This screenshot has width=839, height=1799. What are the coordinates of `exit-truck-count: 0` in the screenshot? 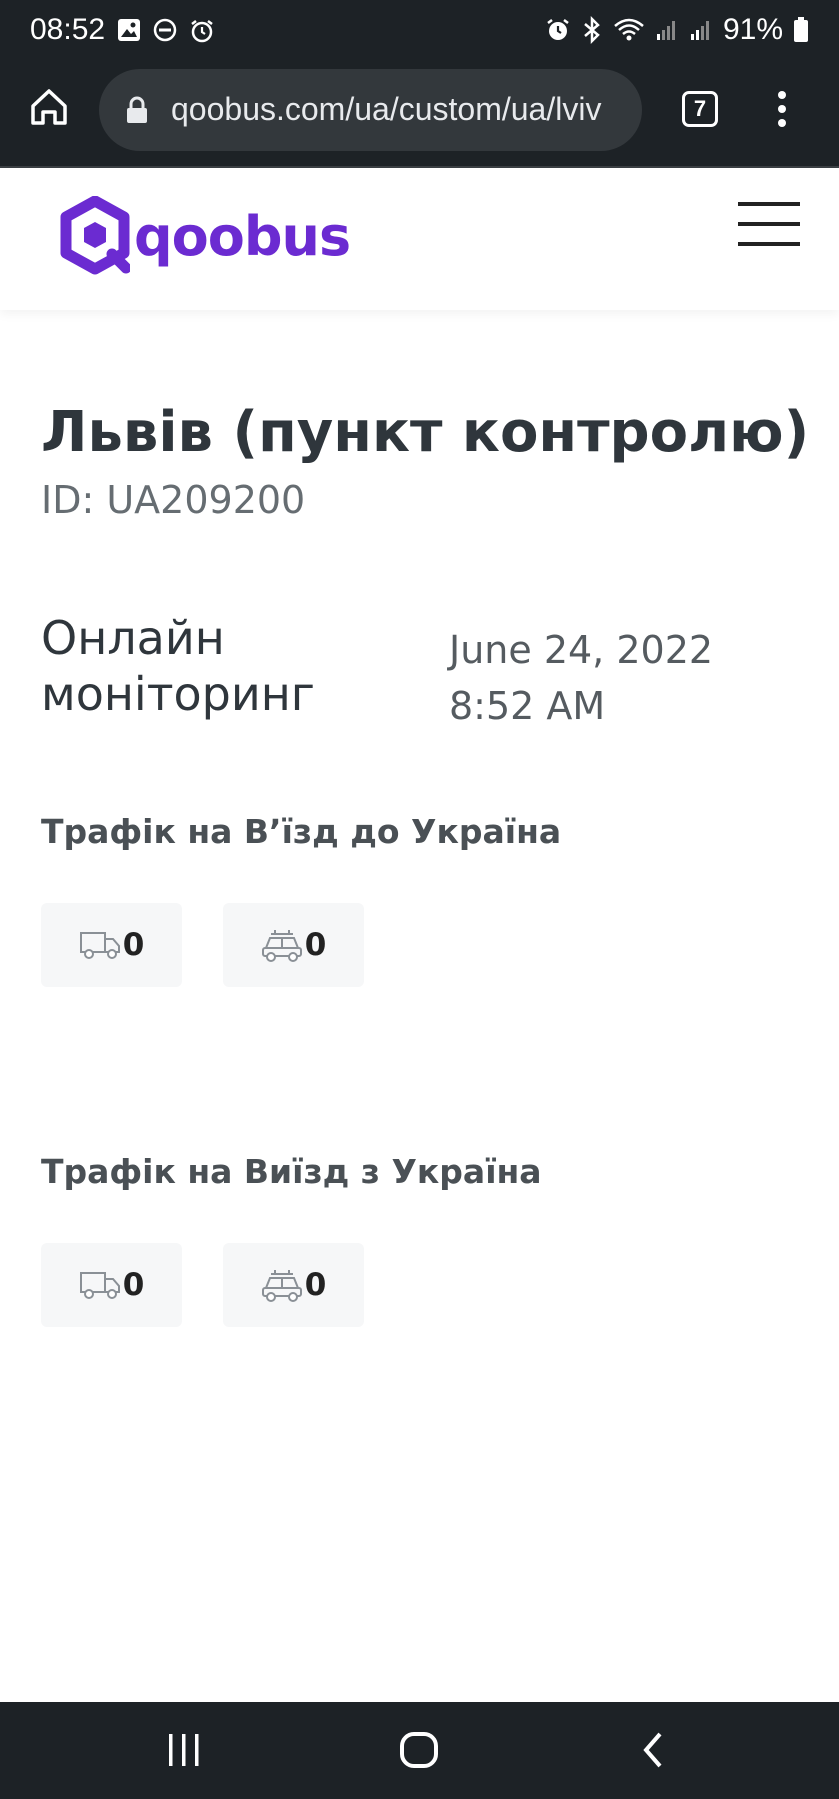 It's located at (133, 1285).